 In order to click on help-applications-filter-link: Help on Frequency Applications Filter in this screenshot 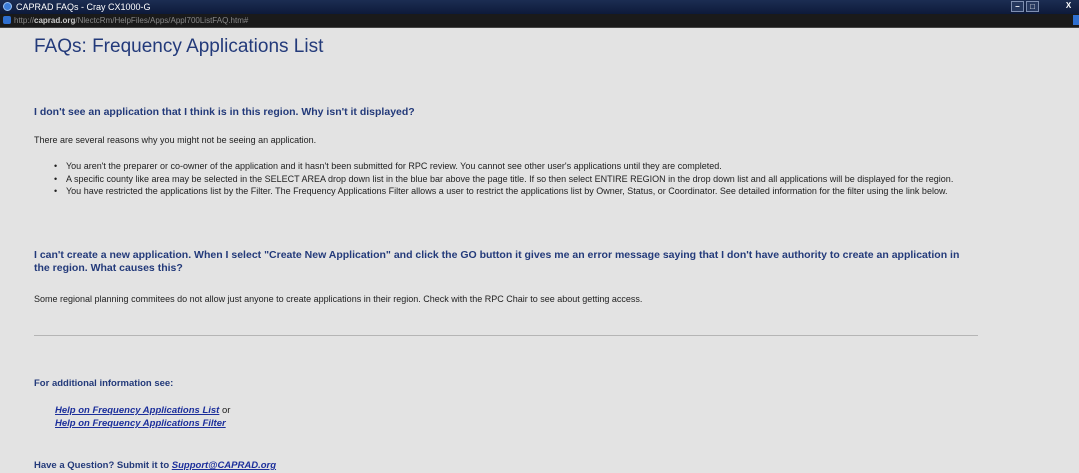, I will do `click(140, 423)`.